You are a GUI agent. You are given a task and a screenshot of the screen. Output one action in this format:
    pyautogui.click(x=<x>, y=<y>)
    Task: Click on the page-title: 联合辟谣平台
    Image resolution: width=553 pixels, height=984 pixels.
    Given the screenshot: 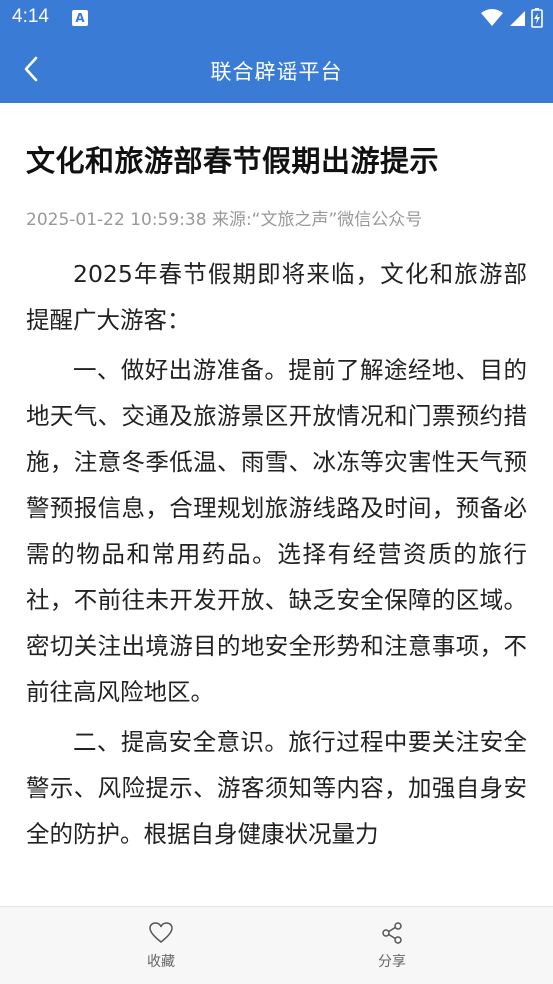 What is the action you would take?
    pyautogui.click(x=276, y=72)
    